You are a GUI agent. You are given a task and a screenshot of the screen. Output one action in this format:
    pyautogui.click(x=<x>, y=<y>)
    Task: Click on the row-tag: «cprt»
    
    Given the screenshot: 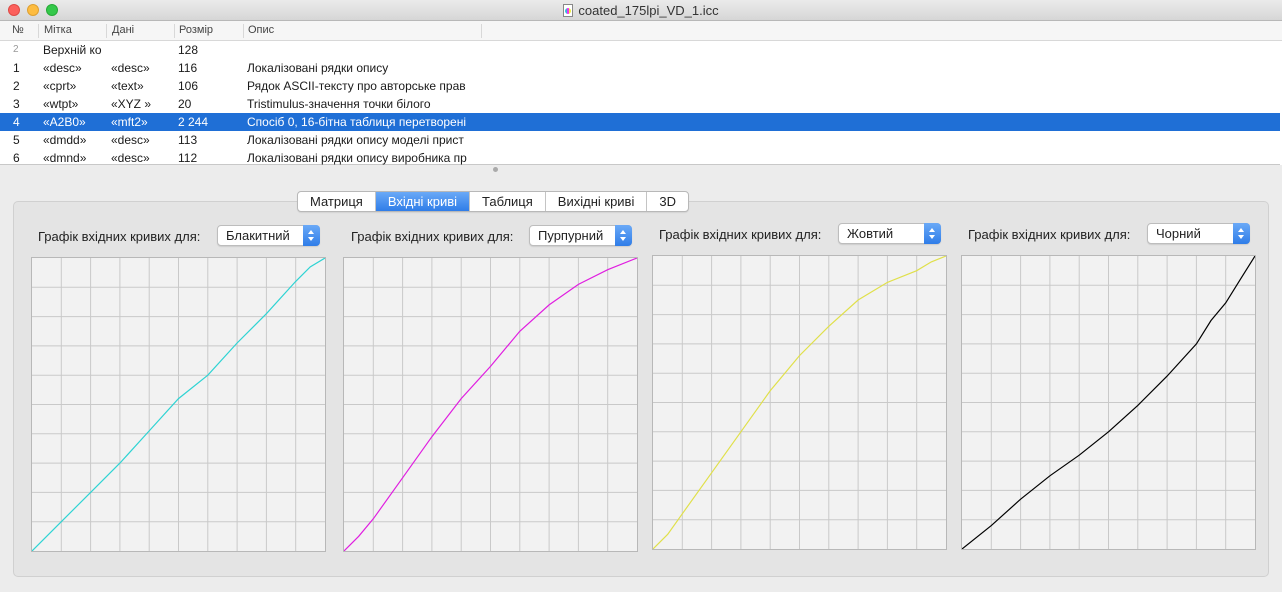 What is the action you would take?
    pyautogui.click(x=60, y=86)
    